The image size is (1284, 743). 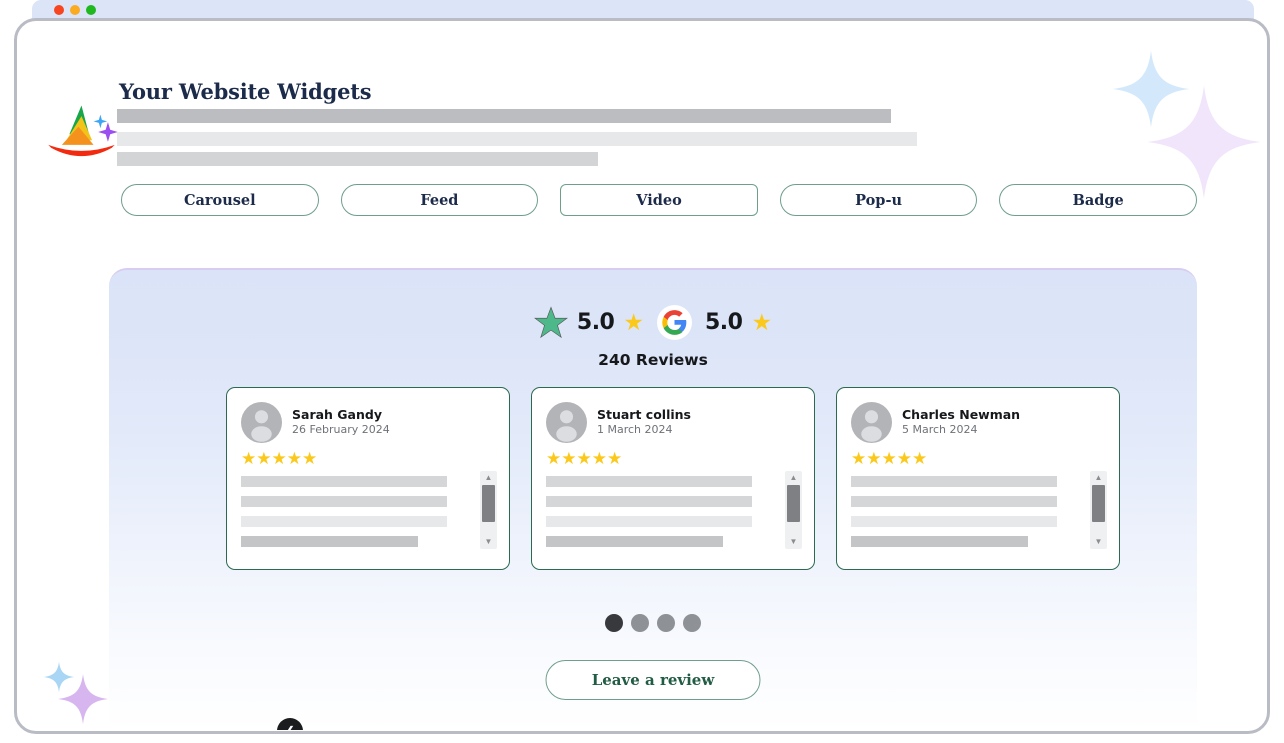 I want to click on sparkle-small-blue-icon, so click(x=59, y=677).